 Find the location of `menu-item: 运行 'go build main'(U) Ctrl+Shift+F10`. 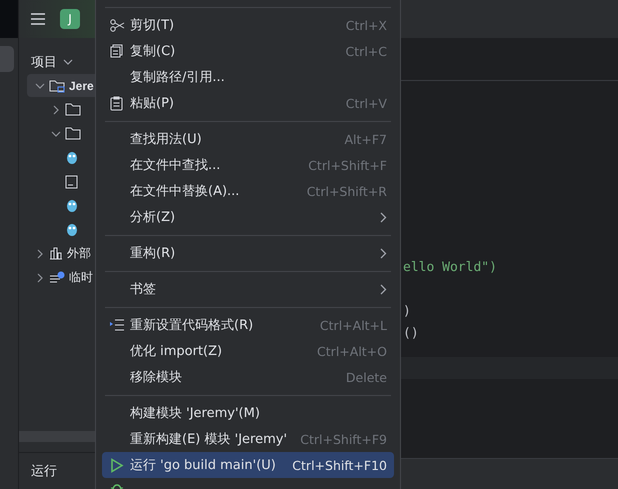

menu-item: 运行 'go build main'(U) Ctrl+Shift+F10 is located at coordinates (248, 465).